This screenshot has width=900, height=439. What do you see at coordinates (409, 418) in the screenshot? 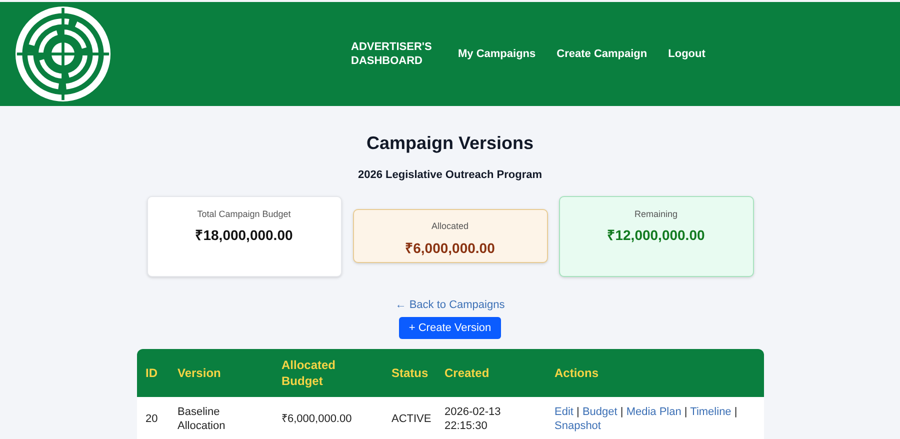
I see `table-cell: ACTIVE` at bounding box center [409, 418].